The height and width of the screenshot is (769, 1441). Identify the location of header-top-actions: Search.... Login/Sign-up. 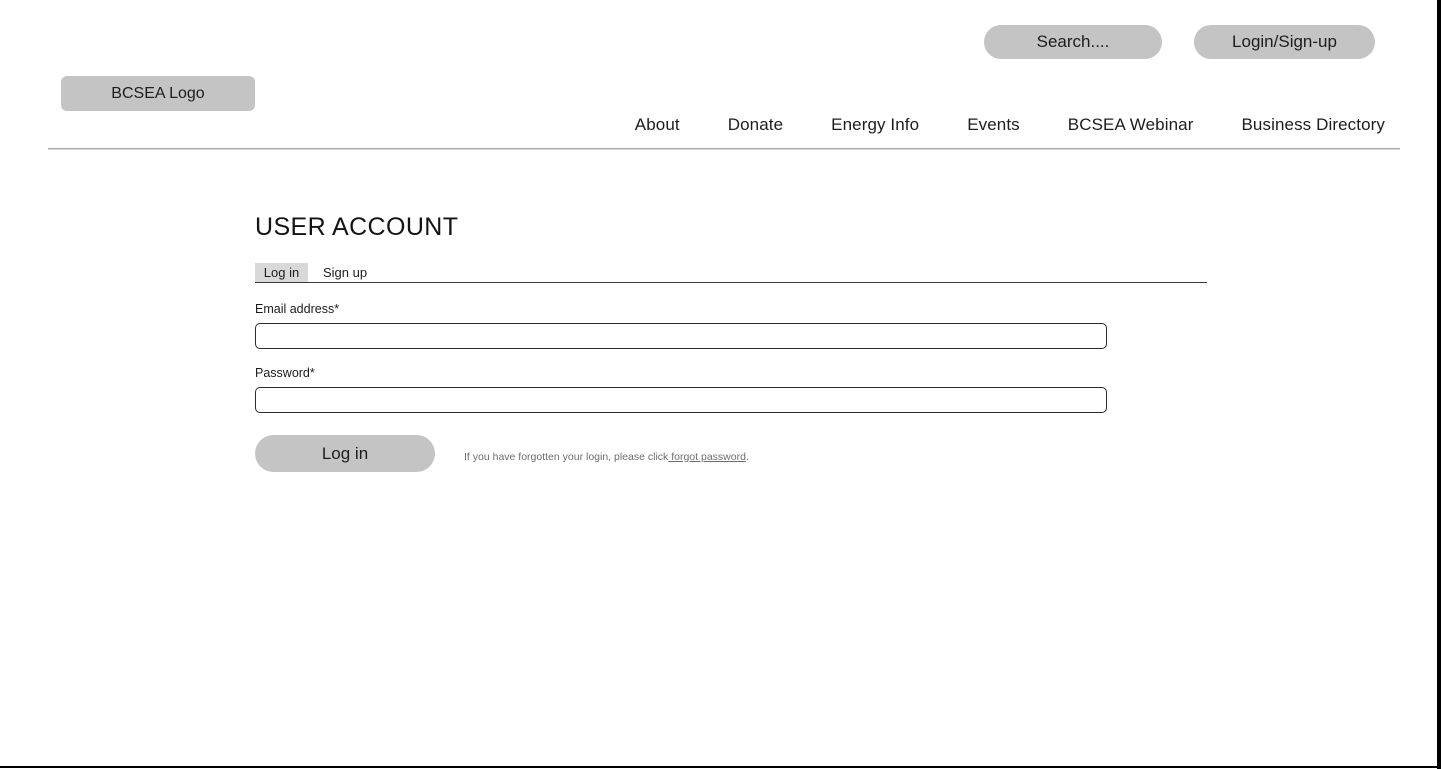
(700, 42).